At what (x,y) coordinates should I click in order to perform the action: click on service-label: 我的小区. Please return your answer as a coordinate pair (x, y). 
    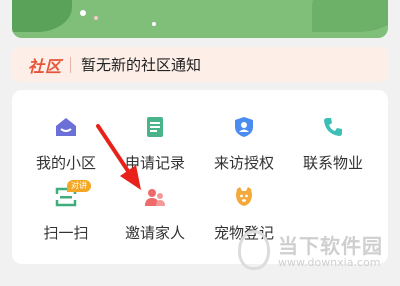
    Looking at the image, I should click on (65, 163).